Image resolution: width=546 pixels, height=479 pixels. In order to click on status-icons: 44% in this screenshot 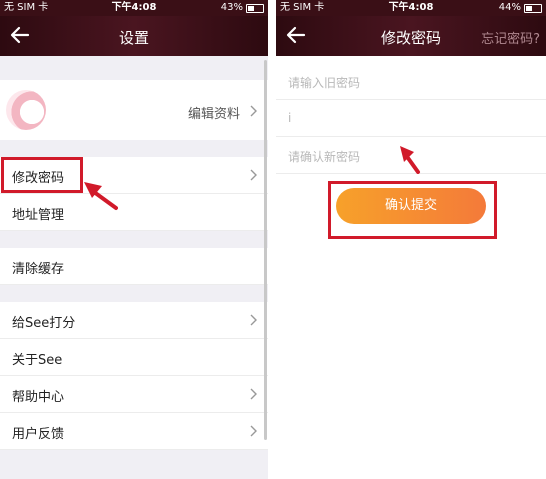, I will do `click(520, 8)`.